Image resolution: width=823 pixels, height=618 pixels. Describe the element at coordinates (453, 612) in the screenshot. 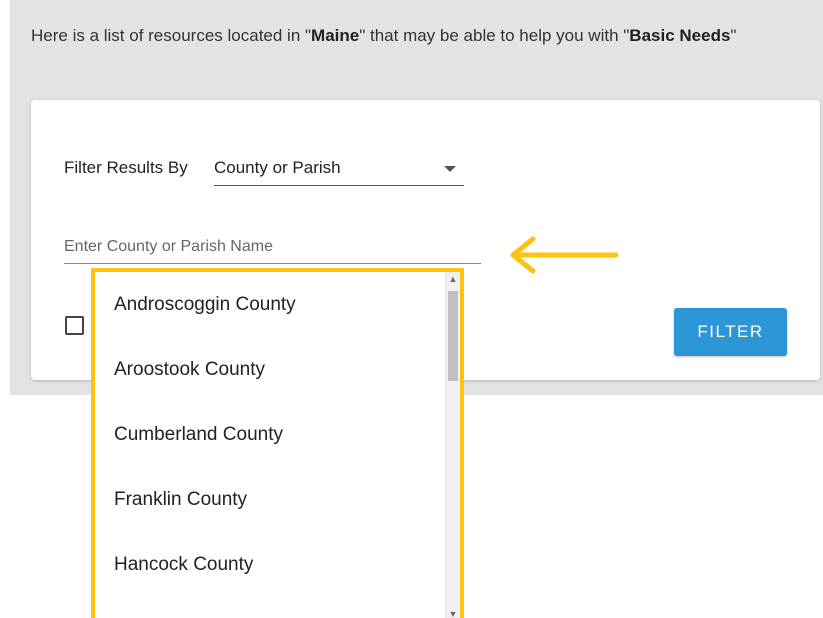

I see `scroll-down-icon: ▼` at that location.